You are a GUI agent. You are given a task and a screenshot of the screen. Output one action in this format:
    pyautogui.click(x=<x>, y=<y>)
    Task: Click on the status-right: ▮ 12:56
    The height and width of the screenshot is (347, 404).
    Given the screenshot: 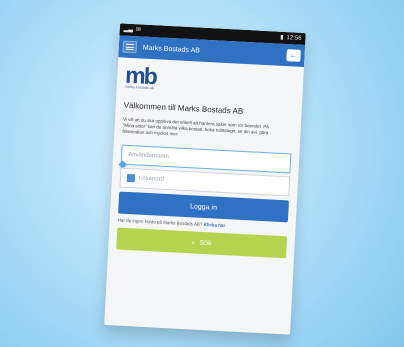 What is the action you would take?
    pyautogui.click(x=291, y=38)
    